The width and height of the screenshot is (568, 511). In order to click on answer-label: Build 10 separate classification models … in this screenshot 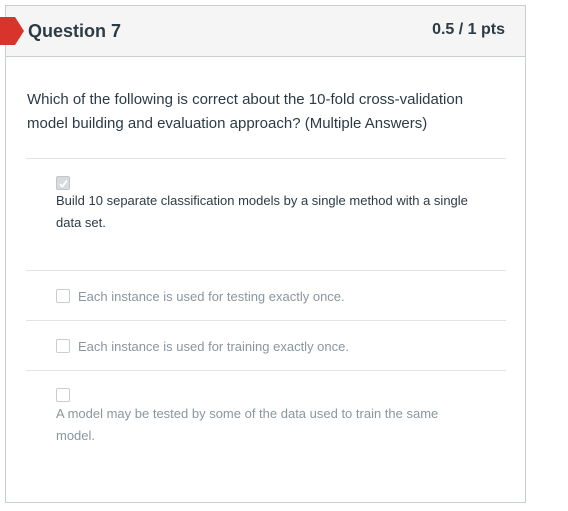, I will do `click(262, 211)`.